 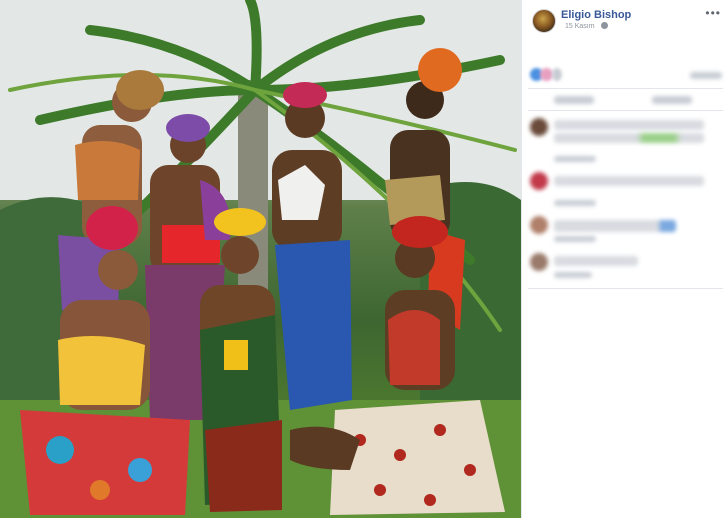 What do you see at coordinates (574, 100) in the screenshot?
I see `like-button` at bounding box center [574, 100].